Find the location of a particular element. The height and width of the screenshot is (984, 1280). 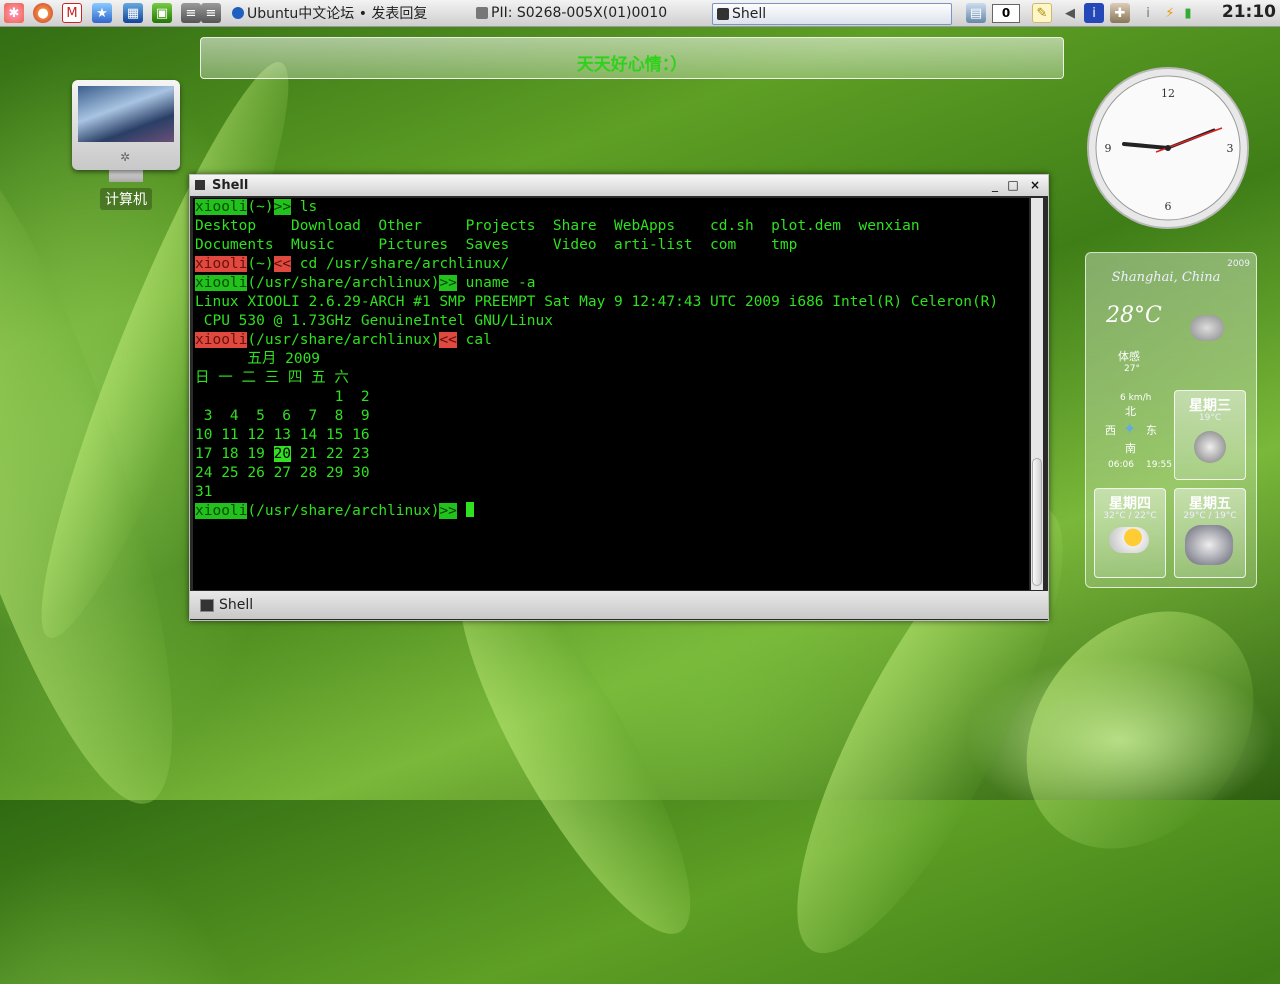

forecast-card: 星期三 19°C is located at coordinates (1210, 435).